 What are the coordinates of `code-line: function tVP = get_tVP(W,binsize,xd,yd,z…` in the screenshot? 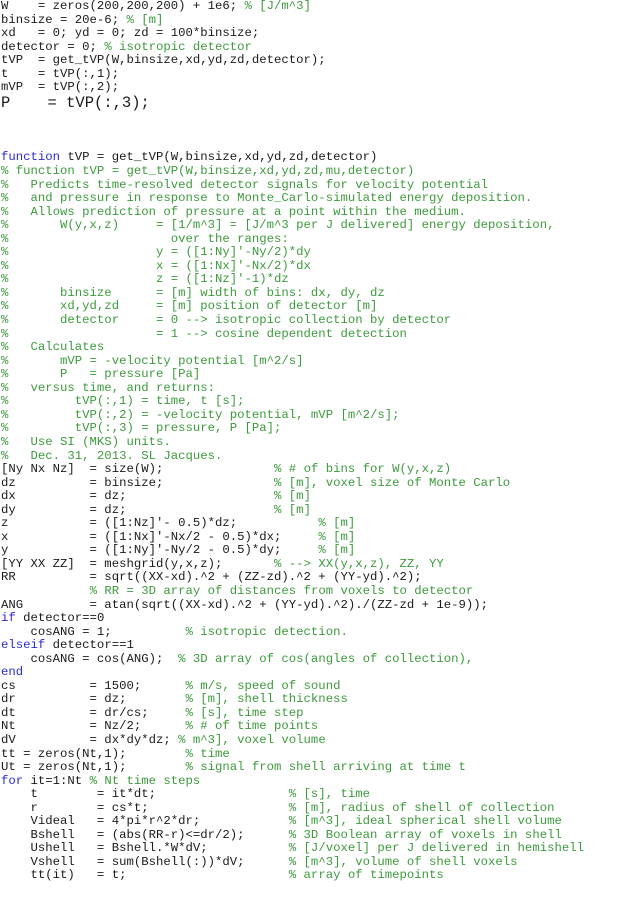 It's located at (292, 158).